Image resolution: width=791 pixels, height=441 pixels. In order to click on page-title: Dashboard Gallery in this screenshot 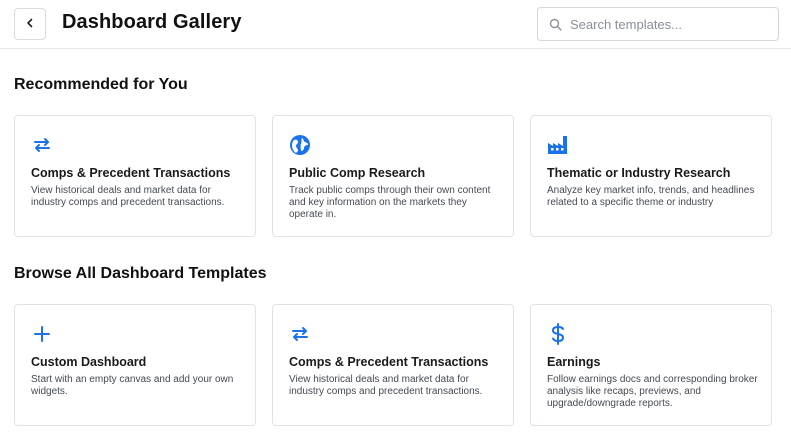, I will do `click(152, 22)`.